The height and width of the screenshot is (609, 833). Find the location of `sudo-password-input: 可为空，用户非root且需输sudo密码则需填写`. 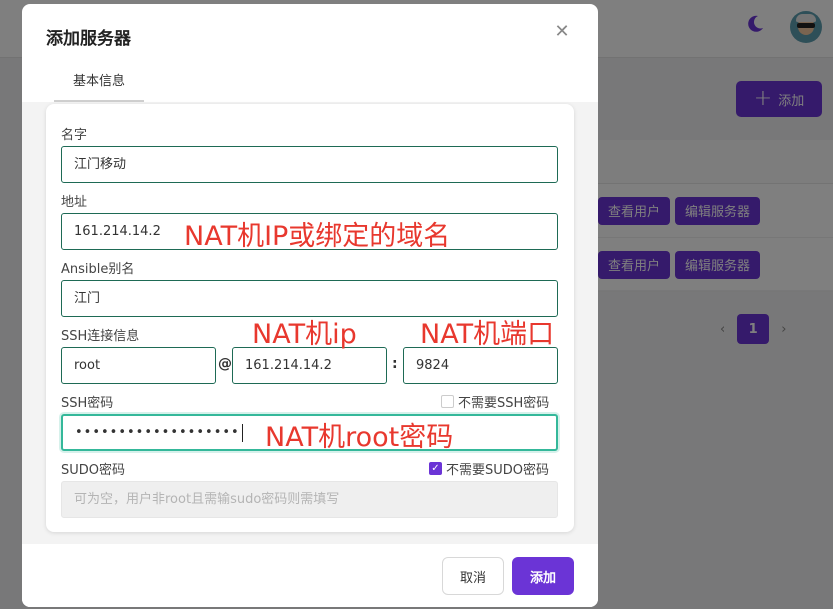

sudo-password-input: 可为空，用户非root且需输sudo密码则需填写 is located at coordinates (309, 499).